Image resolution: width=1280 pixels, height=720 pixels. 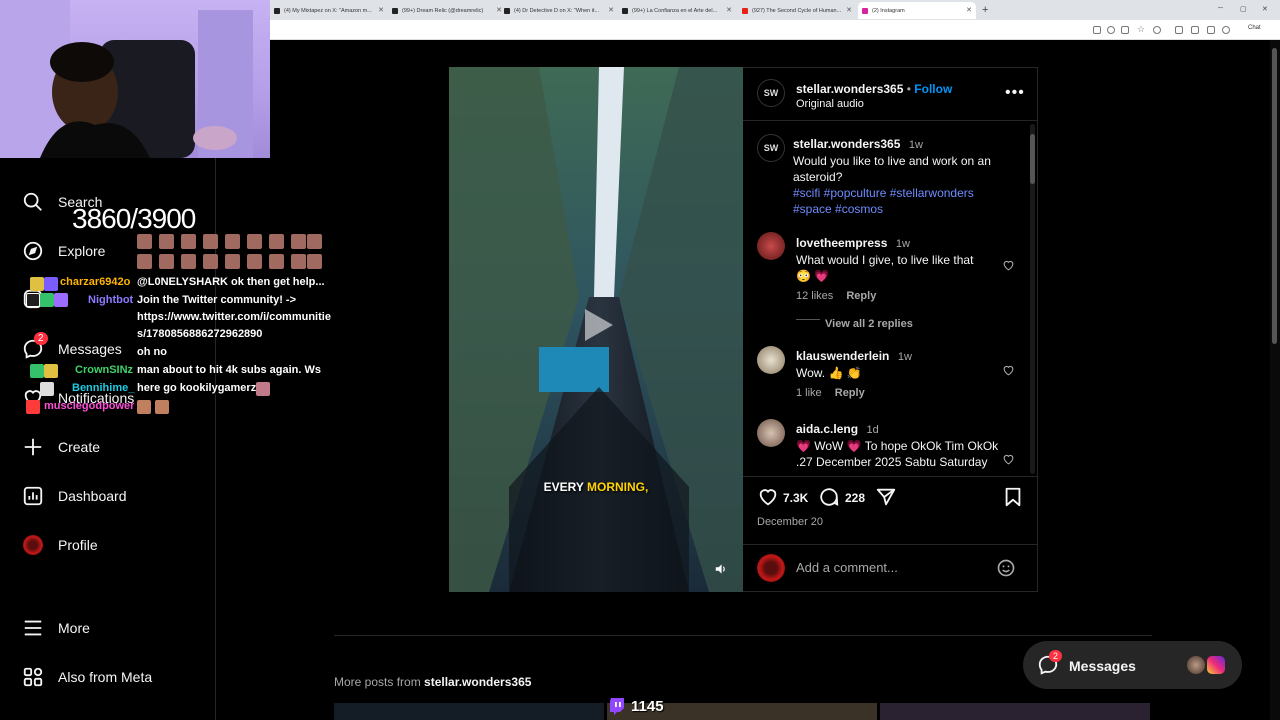 I want to click on maximize-icon: ▢, so click(x=1243, y=9).